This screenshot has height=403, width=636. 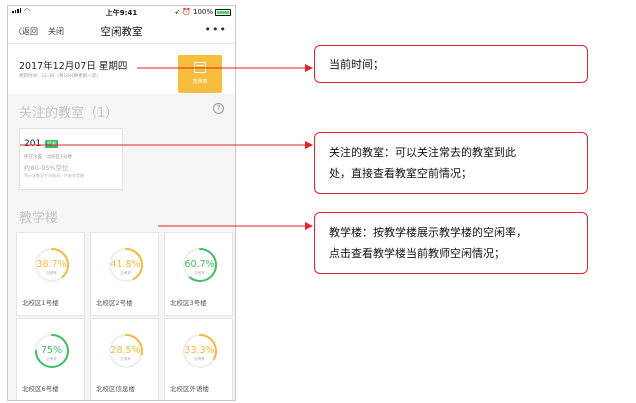 I want to click on callout-line: 点击查看教学楼当前教师空闲情况；, so click(x=417, y=253).